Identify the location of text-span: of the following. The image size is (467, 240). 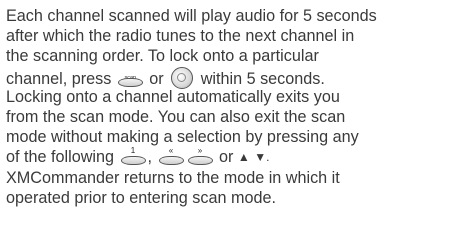
(60, 157).